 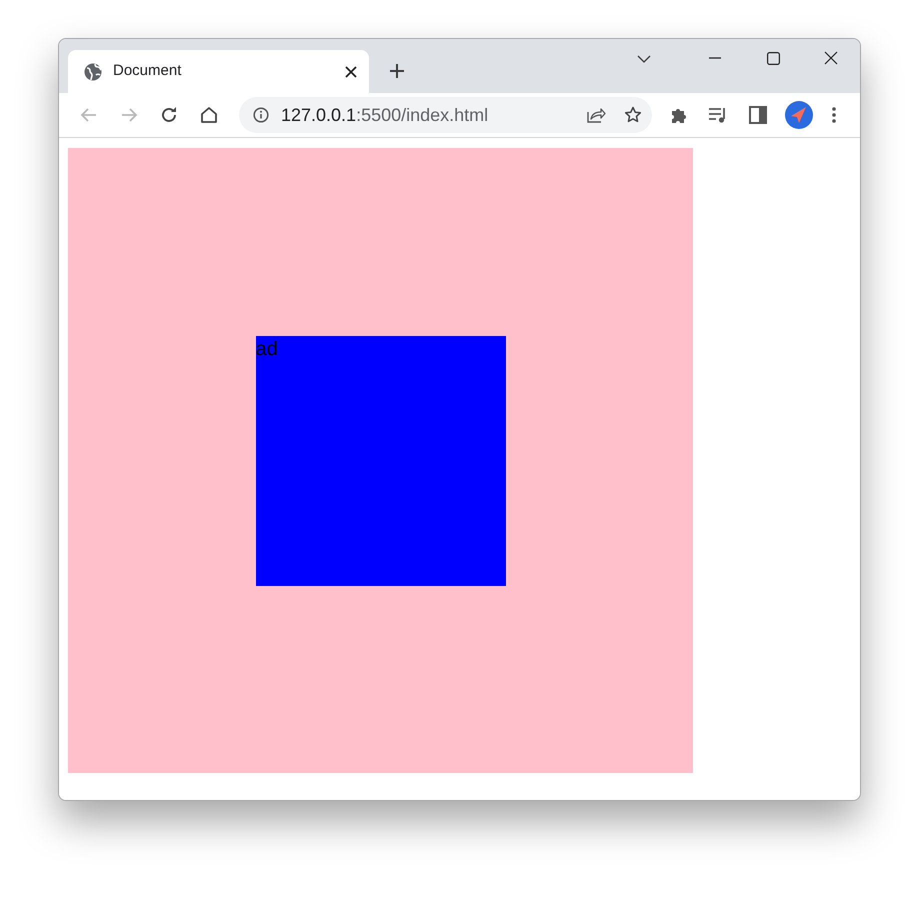 I want to click on profile-avatar, so click(x=799, y=115).